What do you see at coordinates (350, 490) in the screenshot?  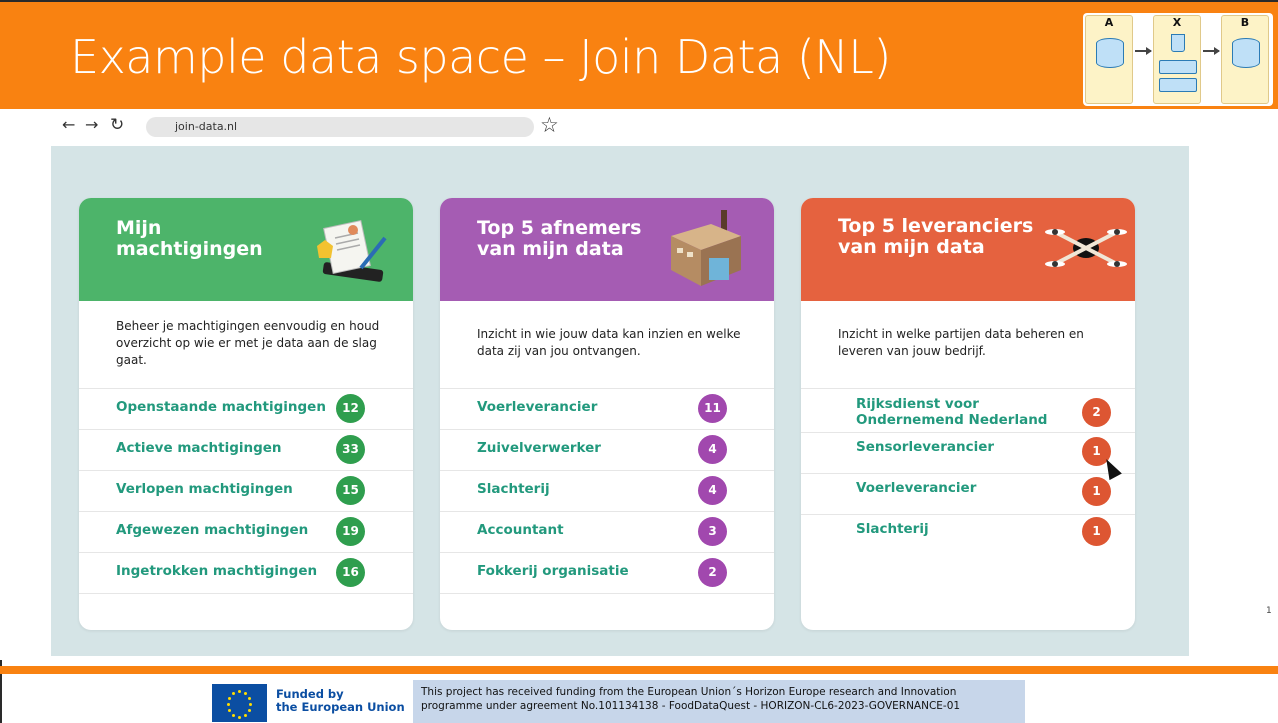 I see `count-badge: 15` at bounding box center [350, 490].